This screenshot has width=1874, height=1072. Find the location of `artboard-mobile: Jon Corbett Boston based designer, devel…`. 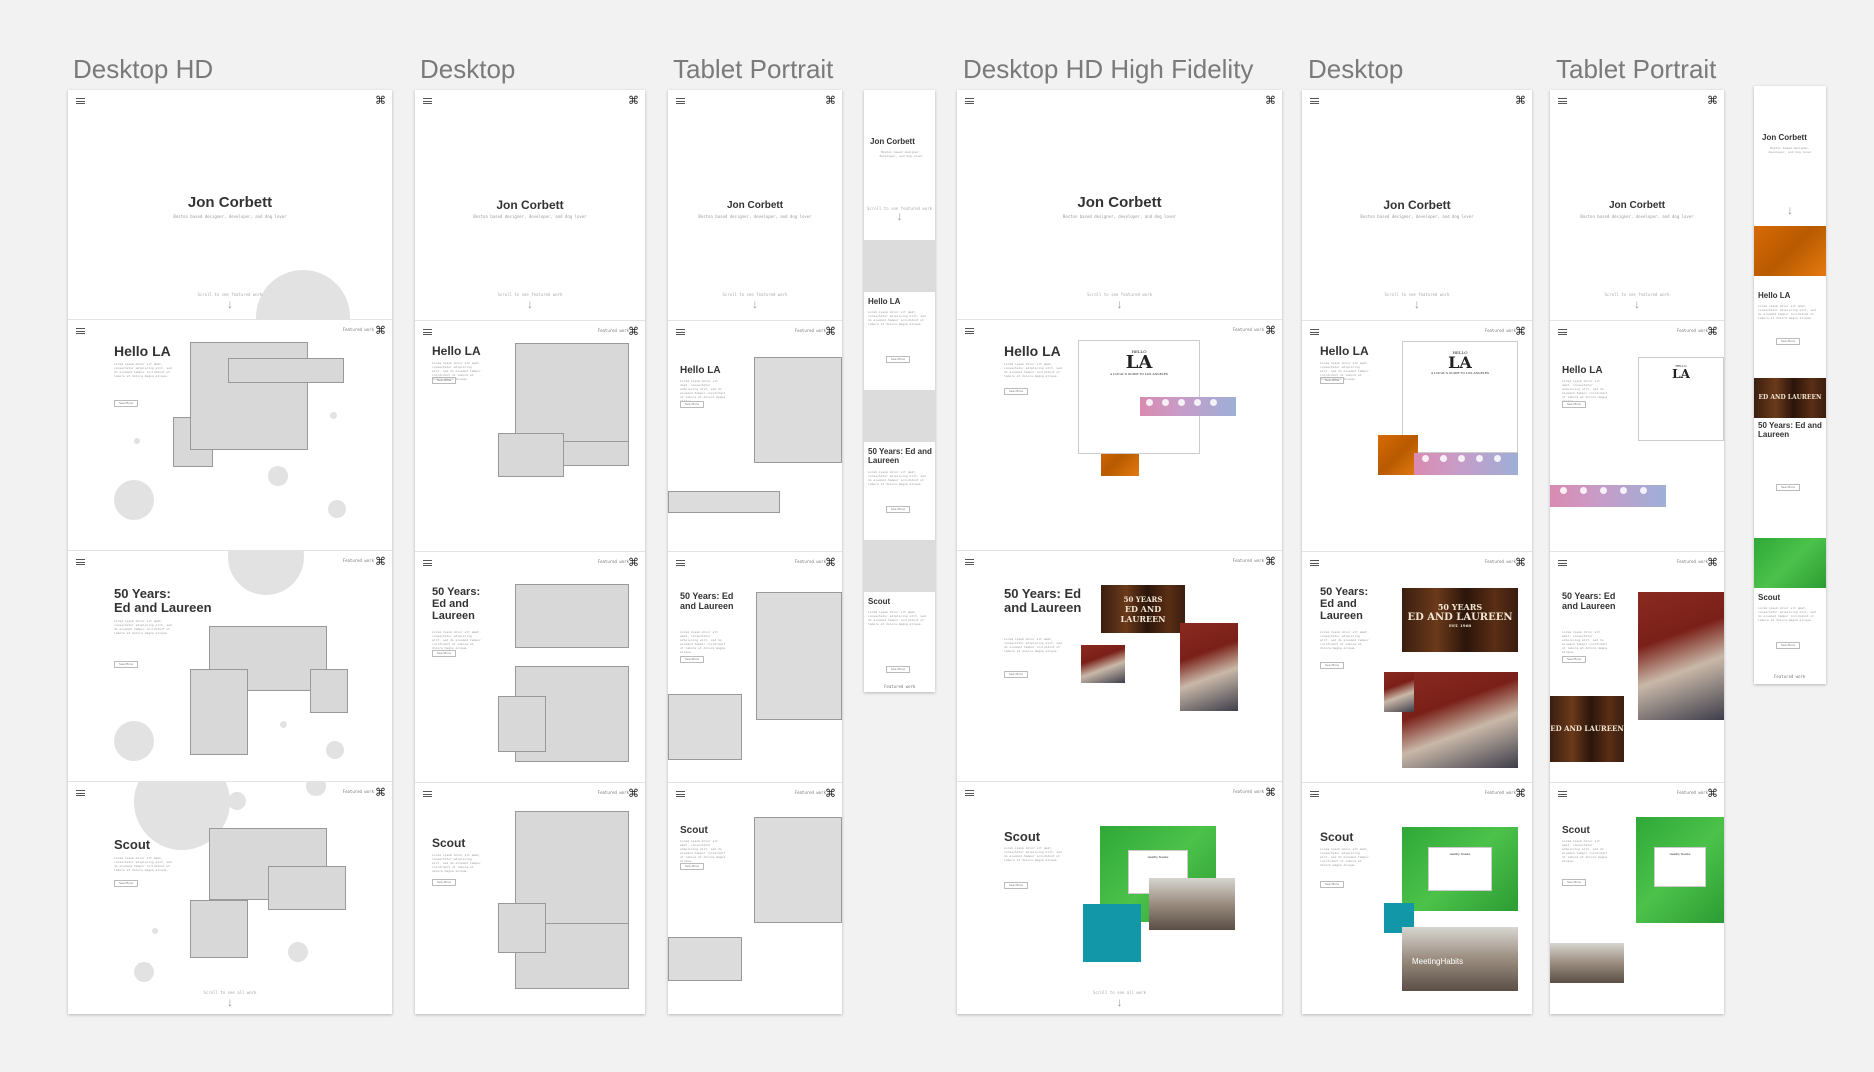

artboard-mobile: Jon Corbett Boston based designer, devel… is located at coordinates (899, 391).